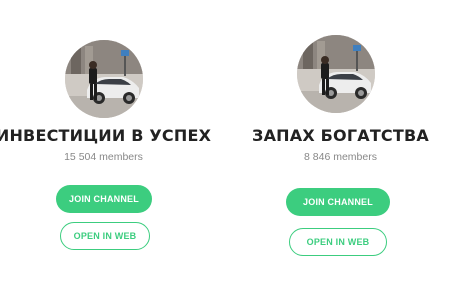 Image resolution: width=454 pixels, height=283 pixels. Describe the element at coordinates (340, 135) in the screenshot. I see `channel-title: ЗАПАХ БОГАТСТВА` at that location.